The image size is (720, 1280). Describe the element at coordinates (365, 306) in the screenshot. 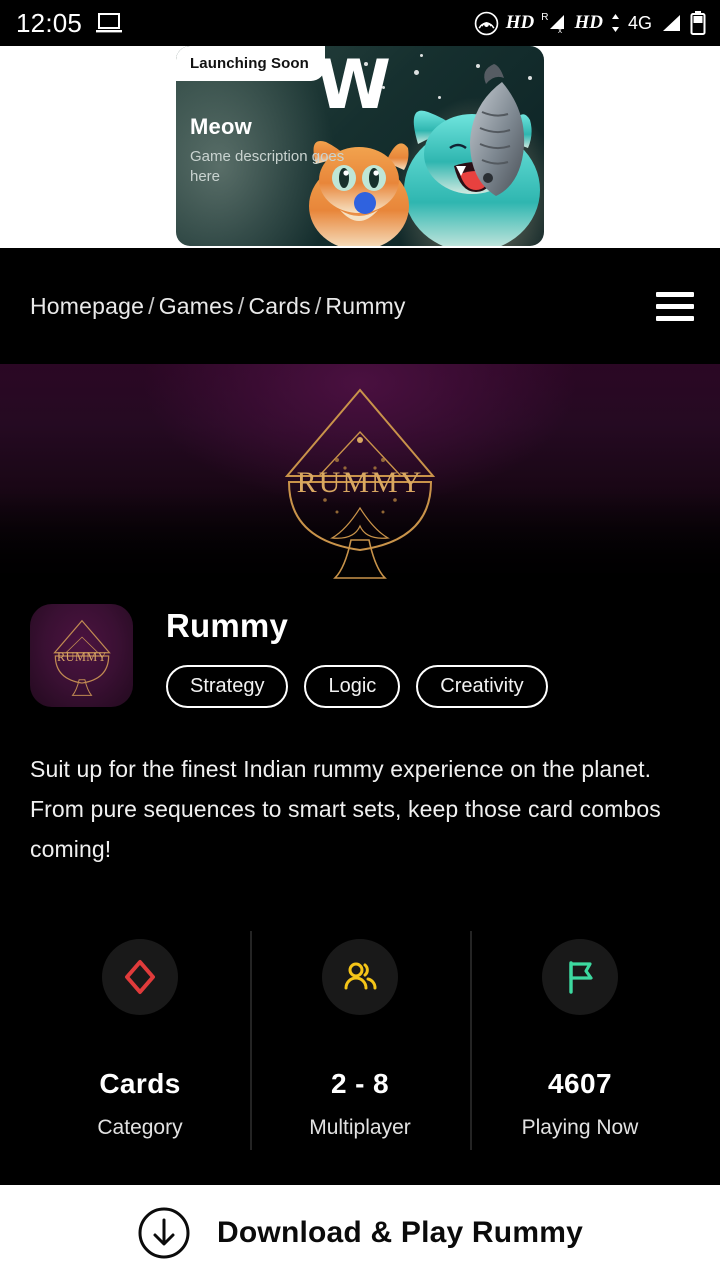

I see `breadcrumb-item-rummy: Rummy` at that location.